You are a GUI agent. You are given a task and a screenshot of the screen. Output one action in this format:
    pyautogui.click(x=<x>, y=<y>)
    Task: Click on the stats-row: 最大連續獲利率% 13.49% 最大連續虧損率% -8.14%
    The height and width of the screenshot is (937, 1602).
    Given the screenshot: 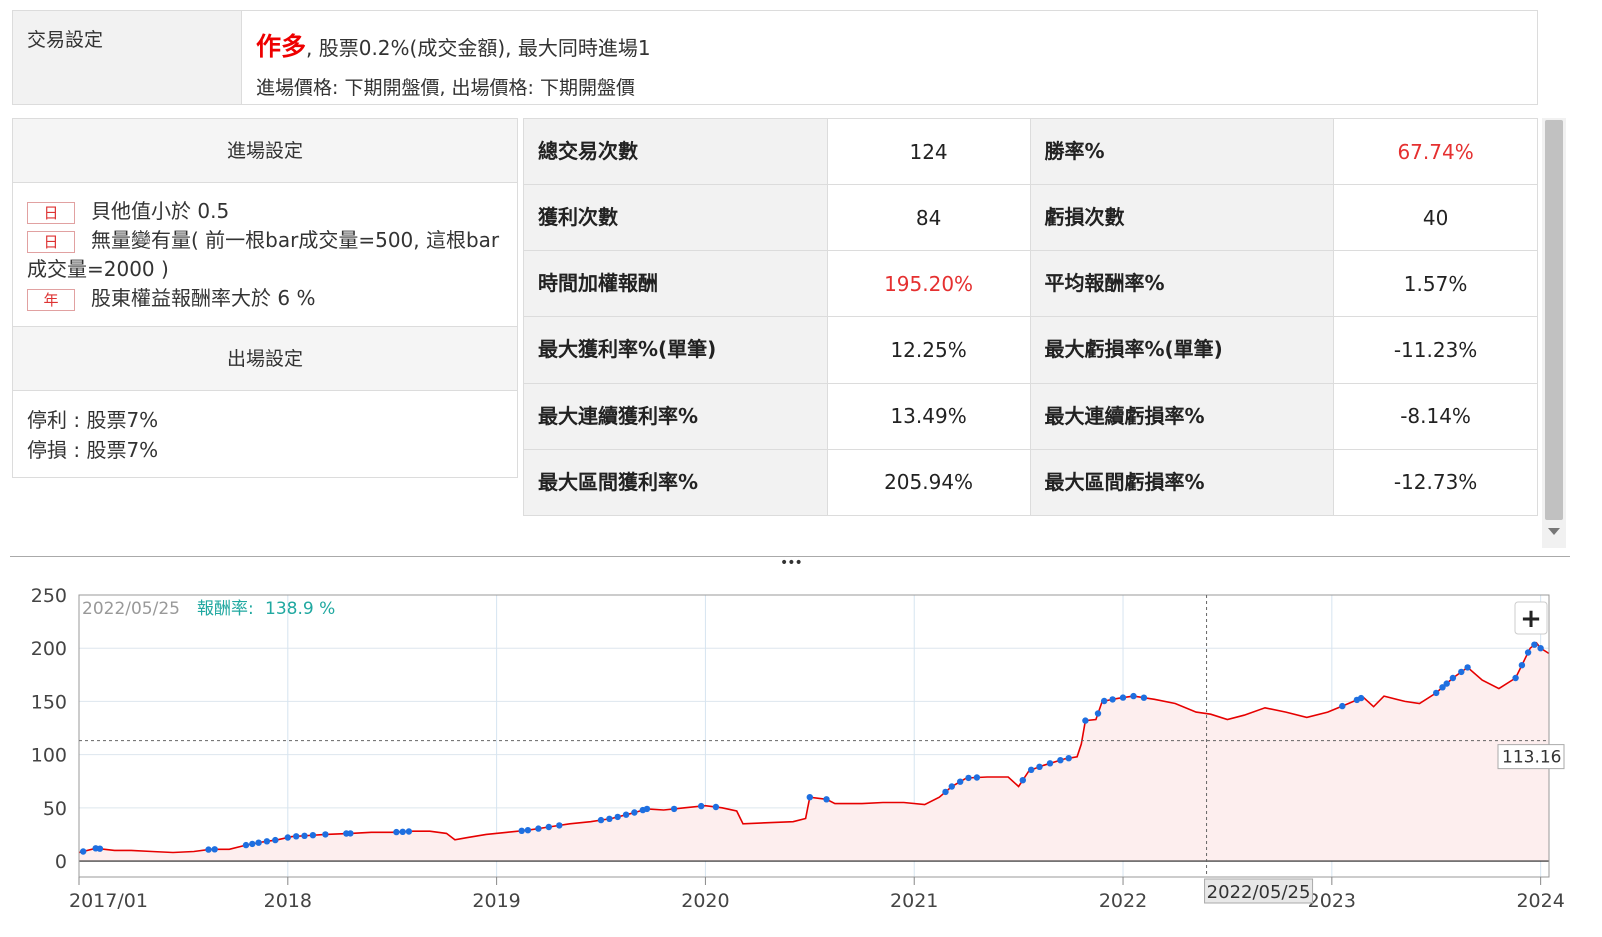 What is the action you would take?
    pyautogui.click(x=1030, y=416)
    